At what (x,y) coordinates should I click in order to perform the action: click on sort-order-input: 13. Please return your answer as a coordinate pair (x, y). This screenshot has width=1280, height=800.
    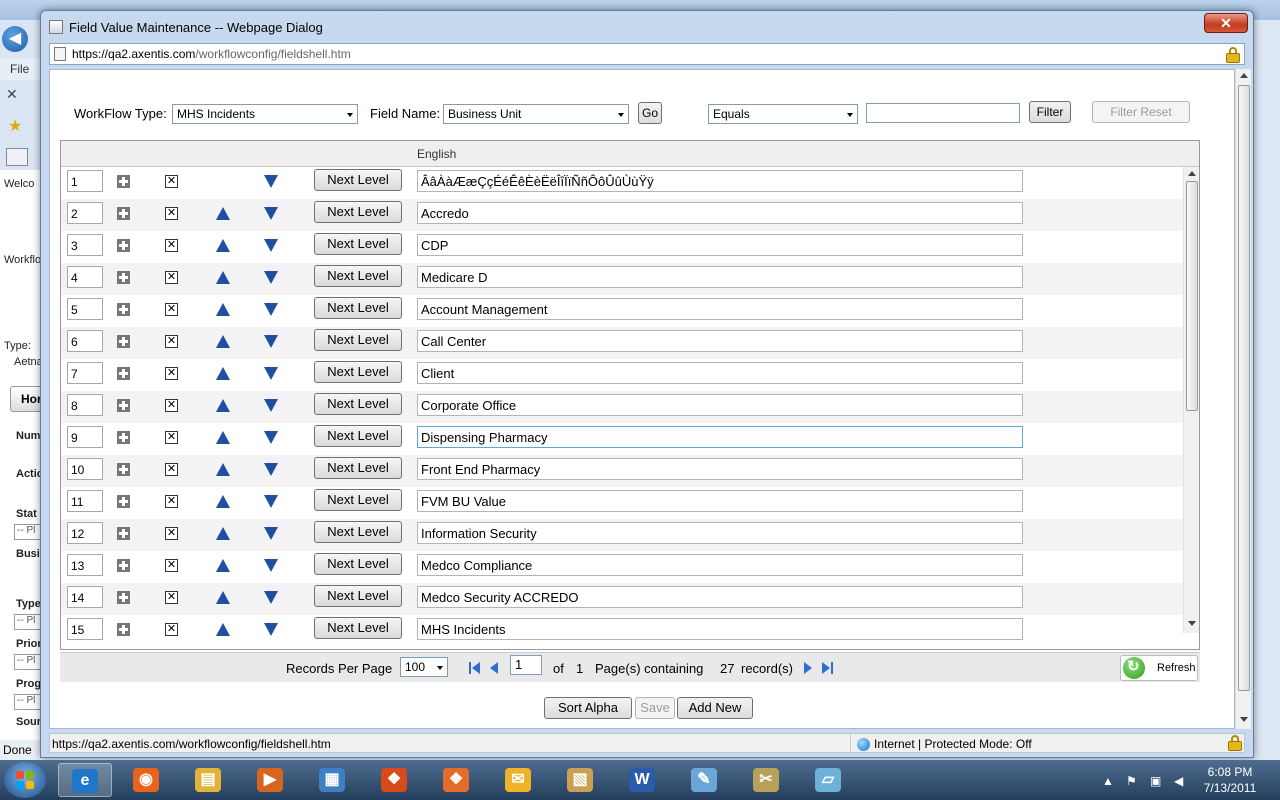
    Looking at the image, I should click on (85, 565).